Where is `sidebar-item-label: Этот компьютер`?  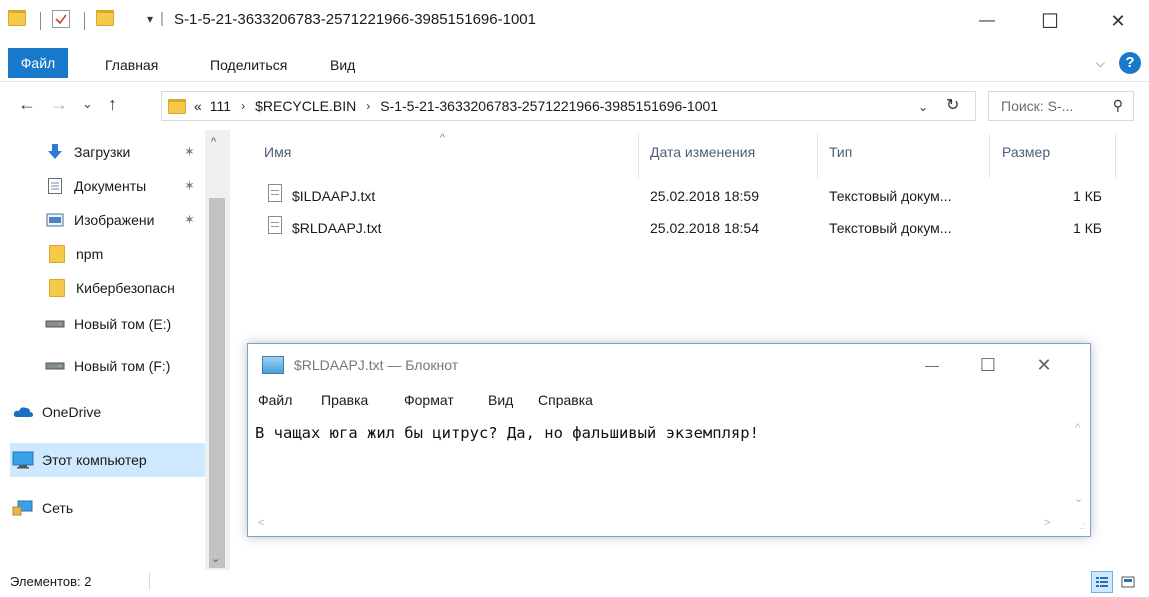 sidebar-item-label: Этот компьютер is located at coordinates (94, 460).